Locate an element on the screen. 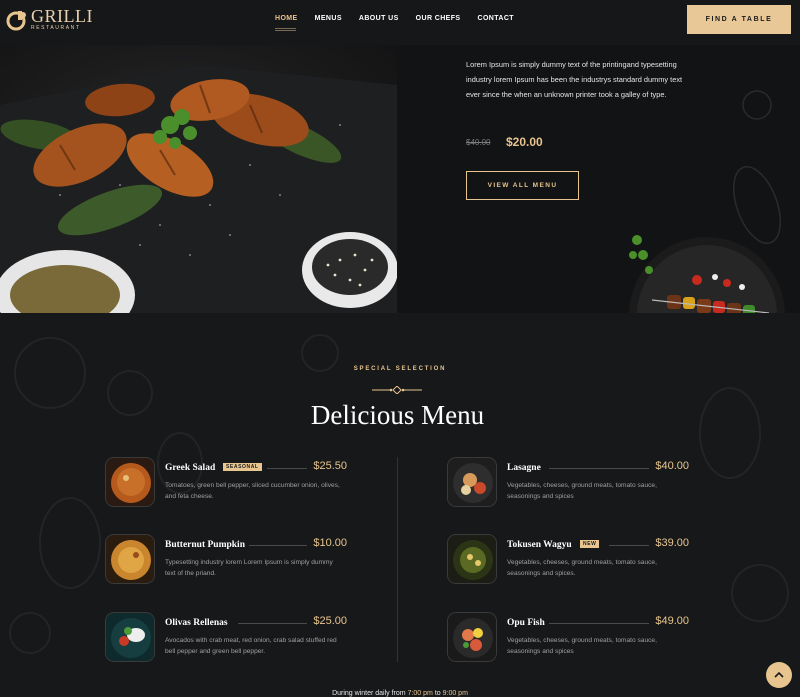 Image resolution: width=800 pixels, height=697 pixels. dish-name: Butternut Pumpkin is located at coordinates (205, 545).